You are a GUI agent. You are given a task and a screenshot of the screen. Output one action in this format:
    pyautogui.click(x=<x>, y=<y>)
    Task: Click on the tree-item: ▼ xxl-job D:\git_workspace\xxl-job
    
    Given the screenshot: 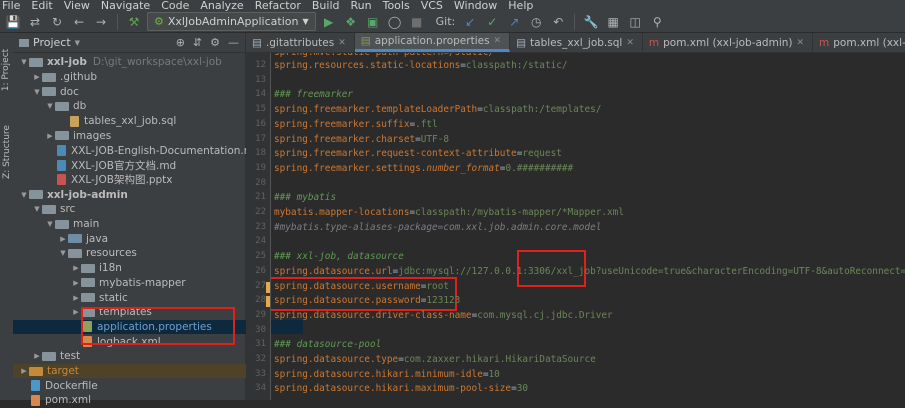 What is the action you would take?
    pyautogui.click(x=132, y=62)
    